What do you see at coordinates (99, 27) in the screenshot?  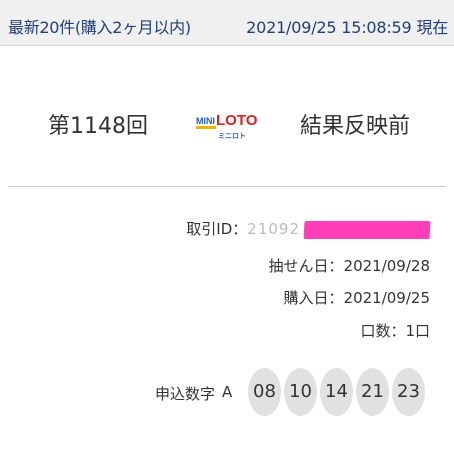 I see `recent-list-label: 最新20件(購入2ヶ月以内)` at bounding box center [99, 27].